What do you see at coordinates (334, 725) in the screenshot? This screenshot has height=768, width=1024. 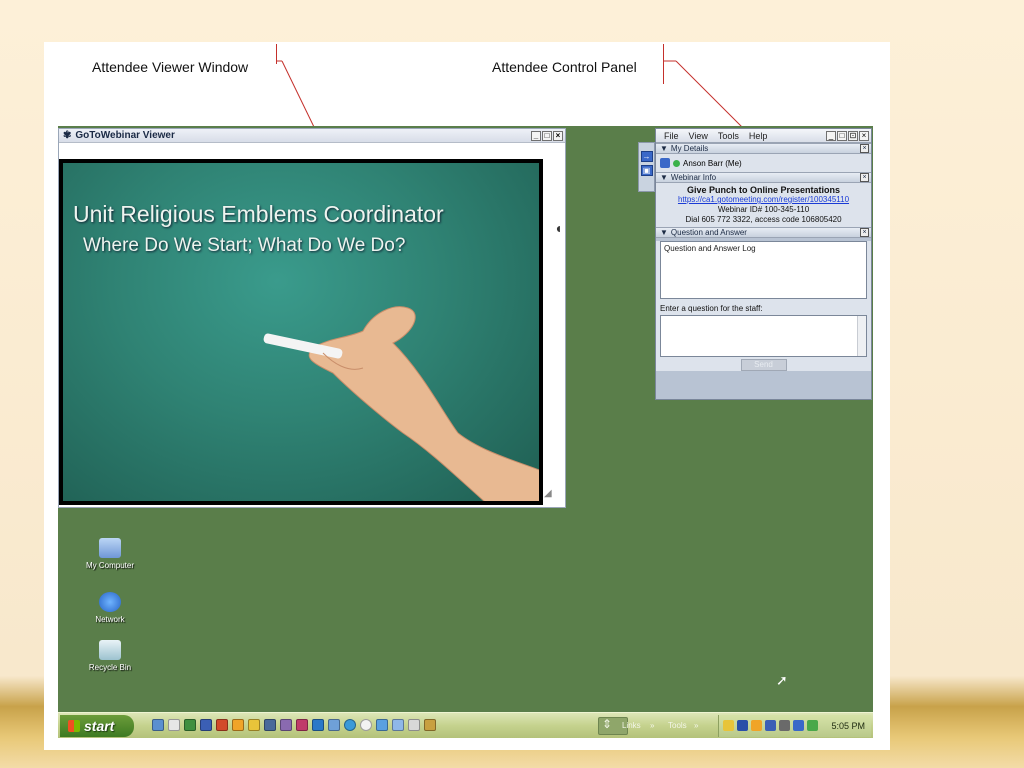 I see `quicklaunch-cloud-icon` at bounding box center [334, 725].